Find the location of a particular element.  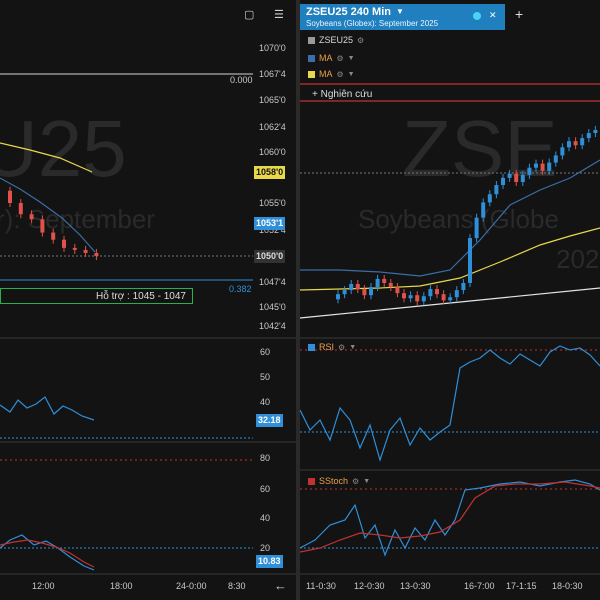

legend-label: MA is located at coordinates (326, 74).